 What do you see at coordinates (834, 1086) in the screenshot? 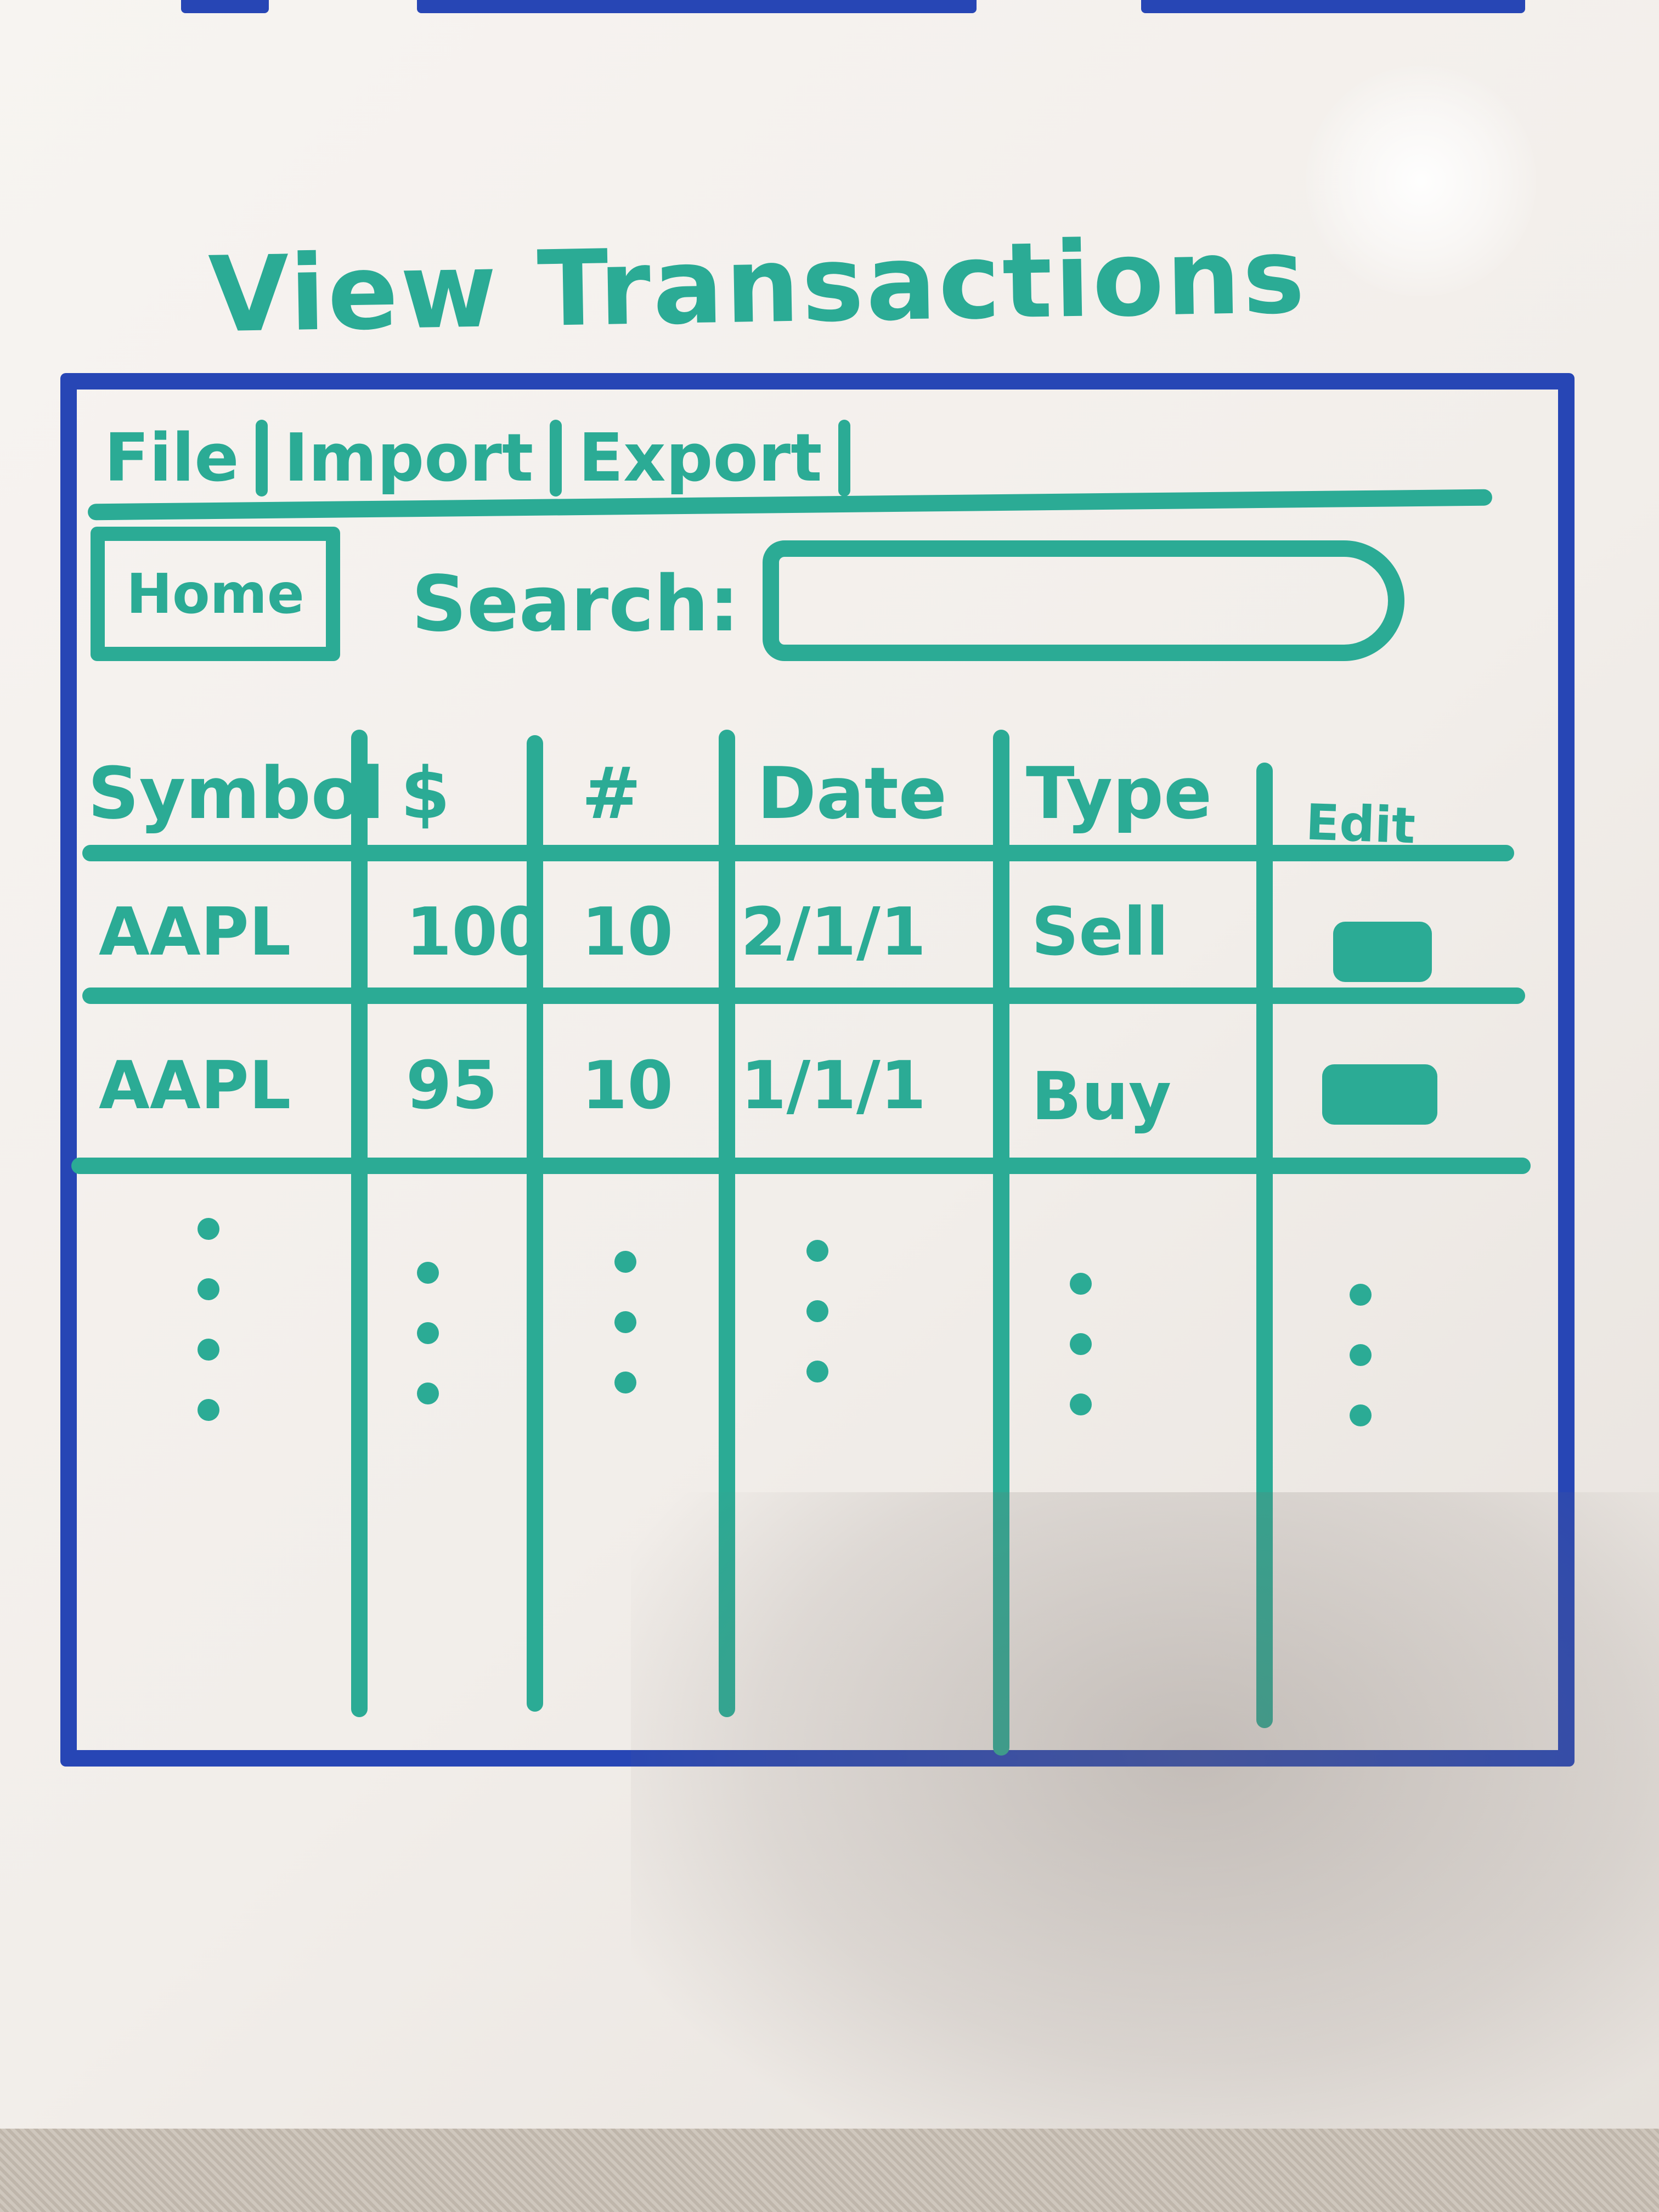
I see `cell-date: 1/1/1` at bounding box center [834, 1086].